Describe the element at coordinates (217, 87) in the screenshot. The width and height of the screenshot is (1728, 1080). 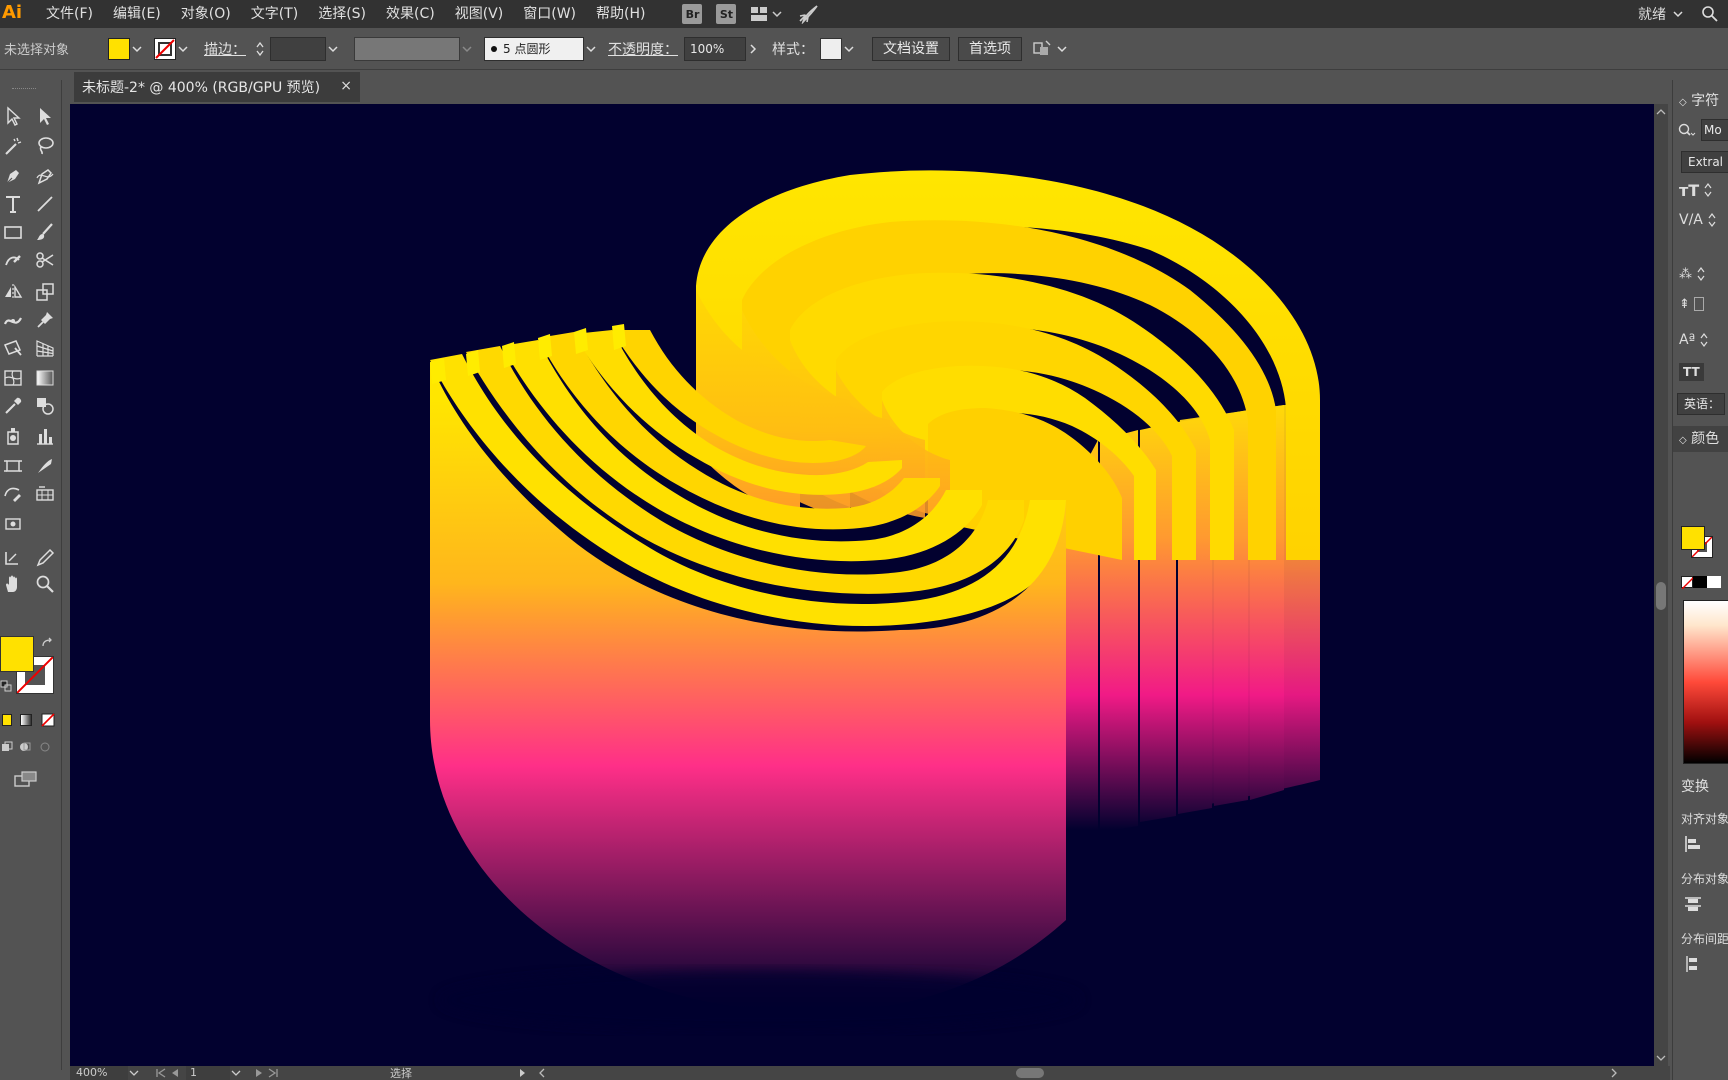
I see `document-tab: 未标题-2* @ 400% (RGB/GPU 预览) ×` at that location.